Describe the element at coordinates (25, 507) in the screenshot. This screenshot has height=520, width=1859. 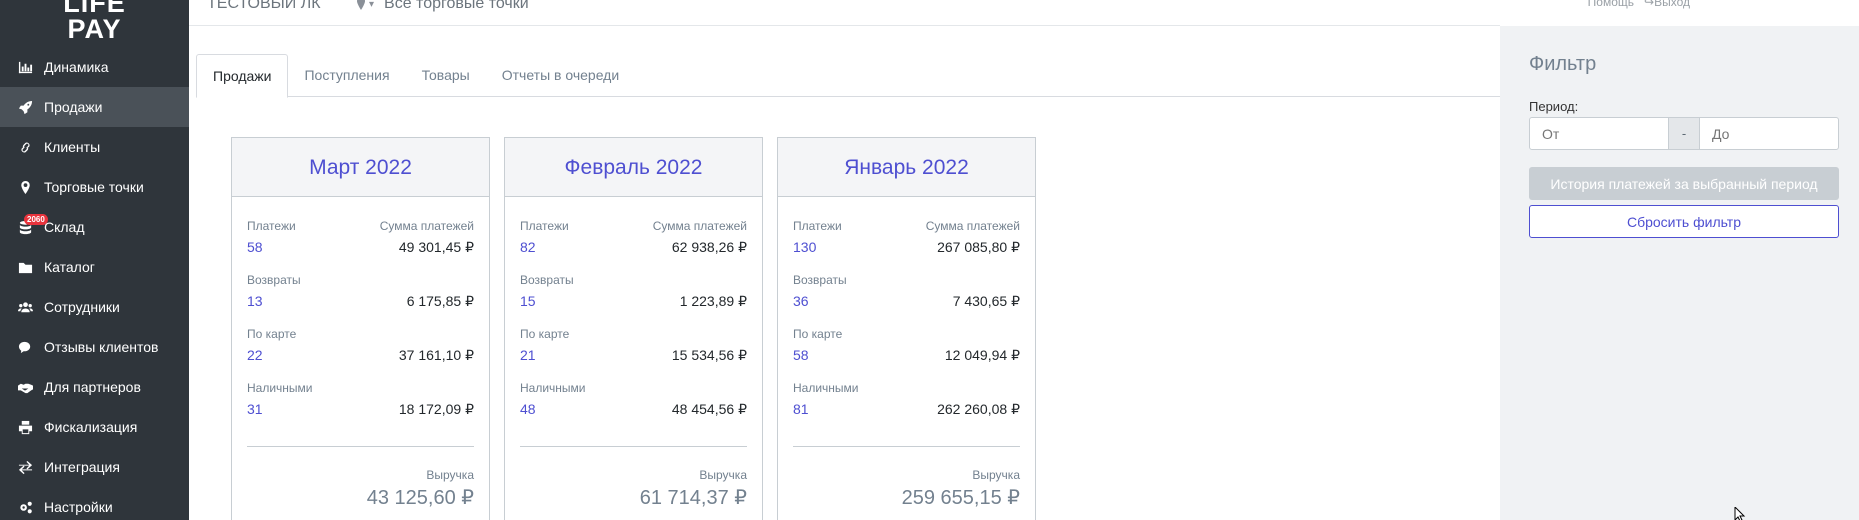
I see `cogs-icon` at that location.